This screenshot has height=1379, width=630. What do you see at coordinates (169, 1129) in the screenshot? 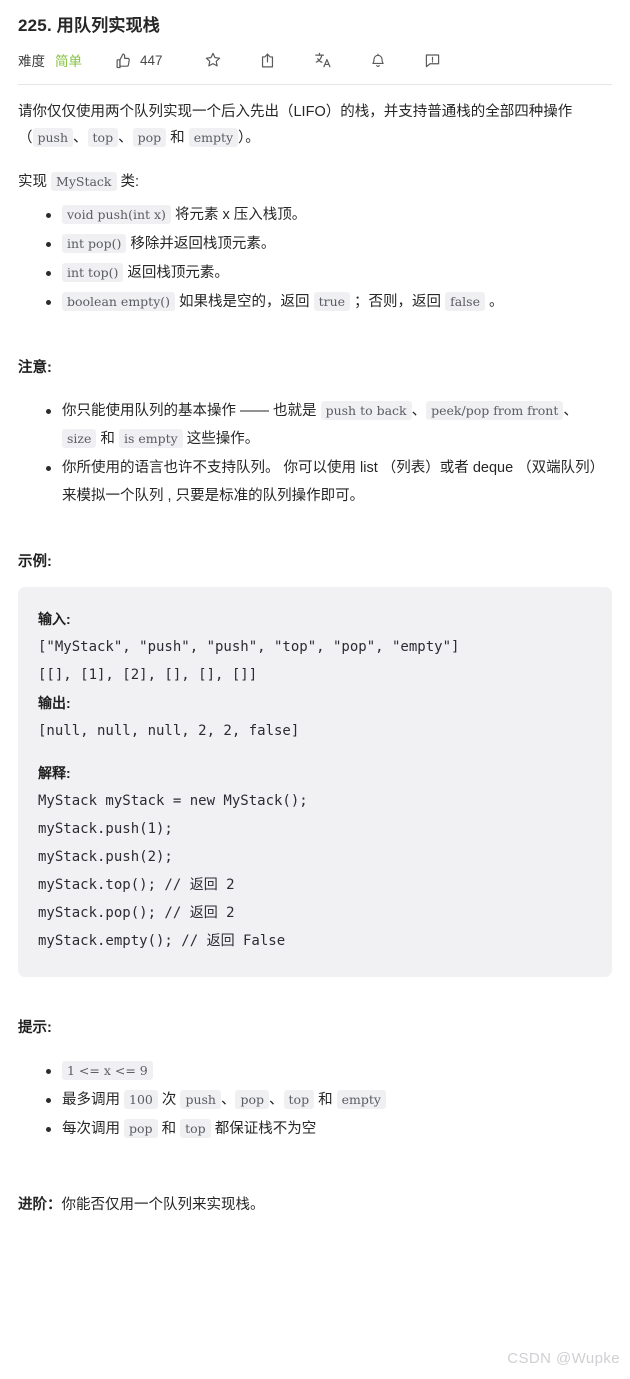
I see `hint-sep-5: 和` at bounding box center [169, 1129].